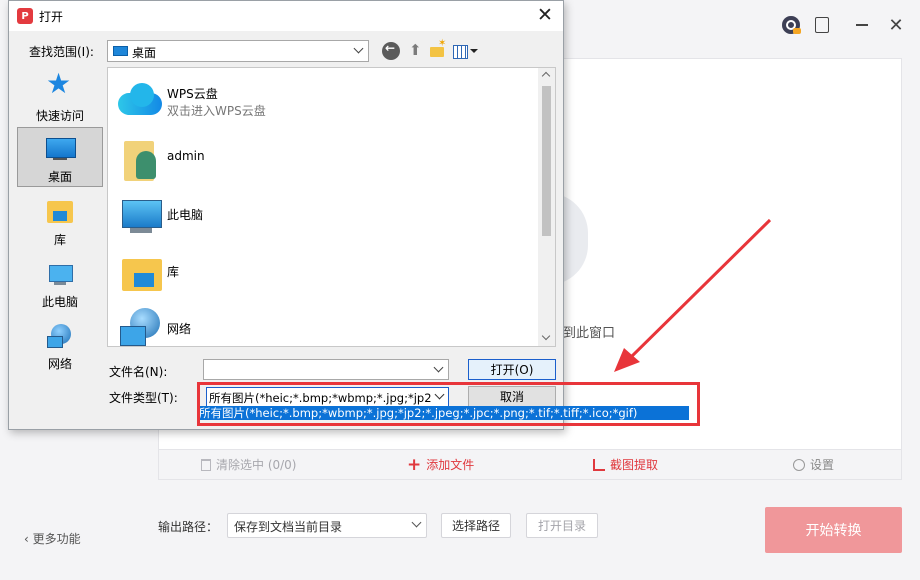  I want to click on more-features-link: ‹ 更多功能, so click(52, 538).